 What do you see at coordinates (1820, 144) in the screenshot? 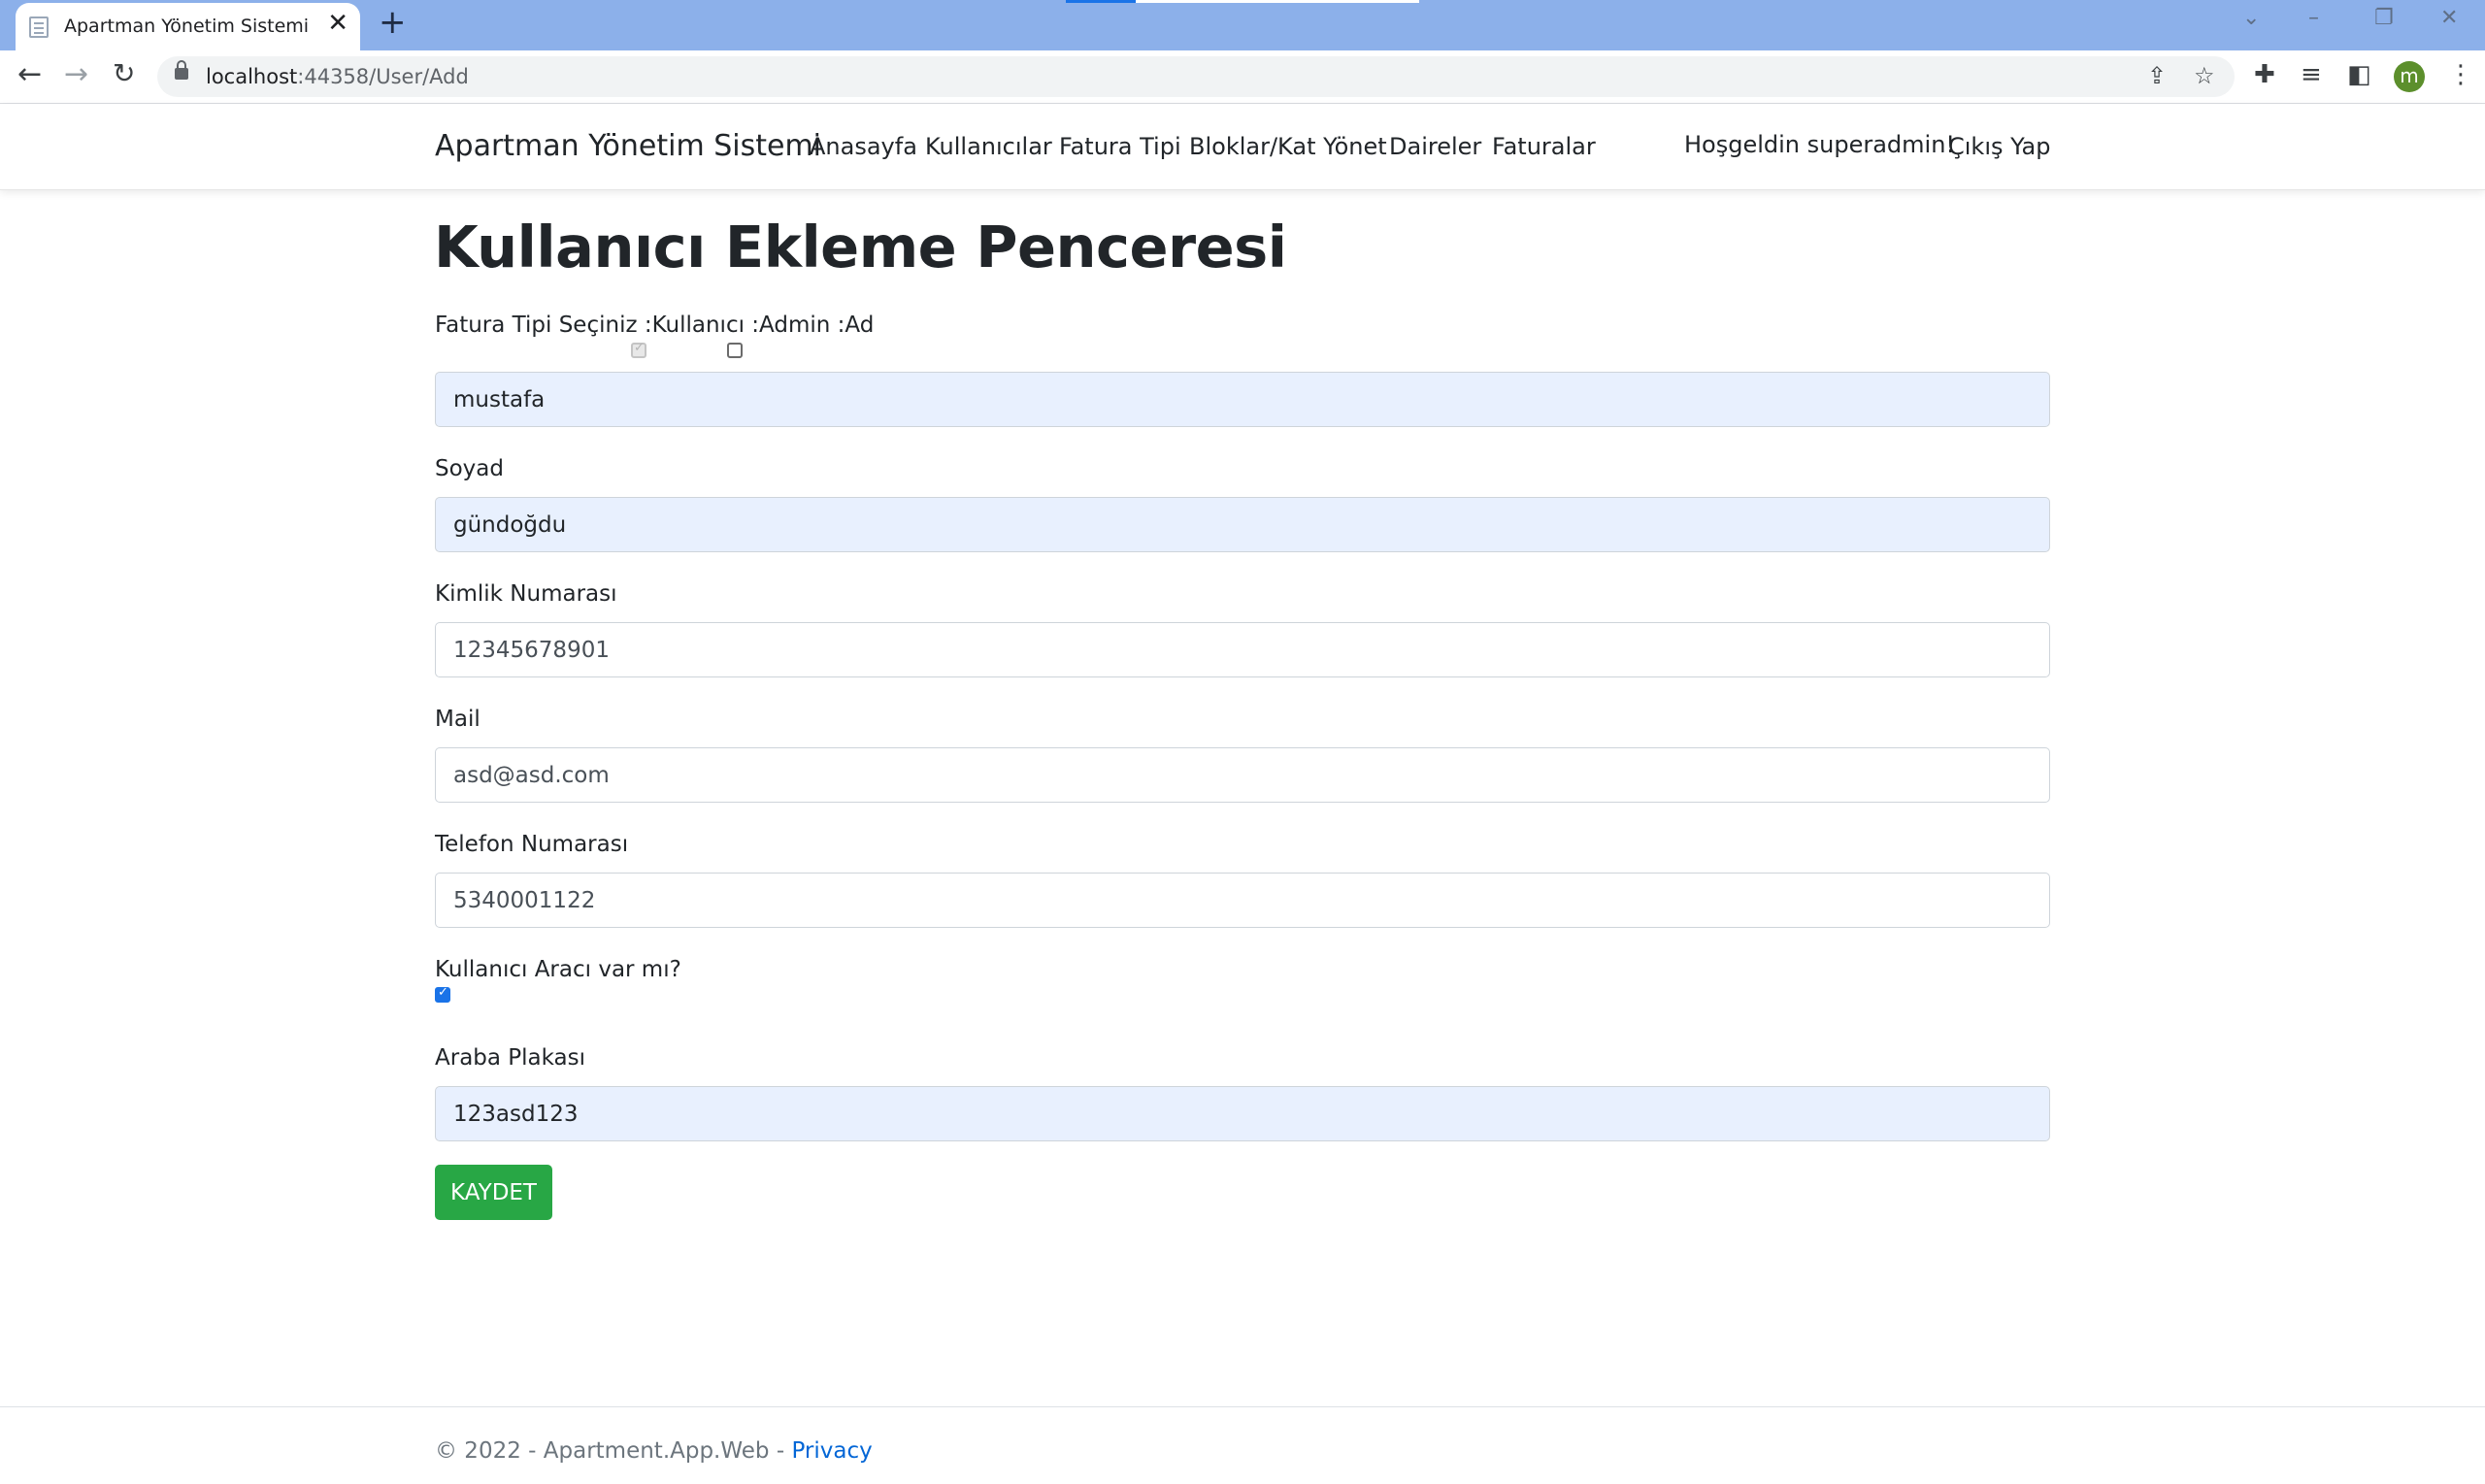
I see `greeting-text: Hoşgeldin superadmin!` at bounding box center [1820, 144].